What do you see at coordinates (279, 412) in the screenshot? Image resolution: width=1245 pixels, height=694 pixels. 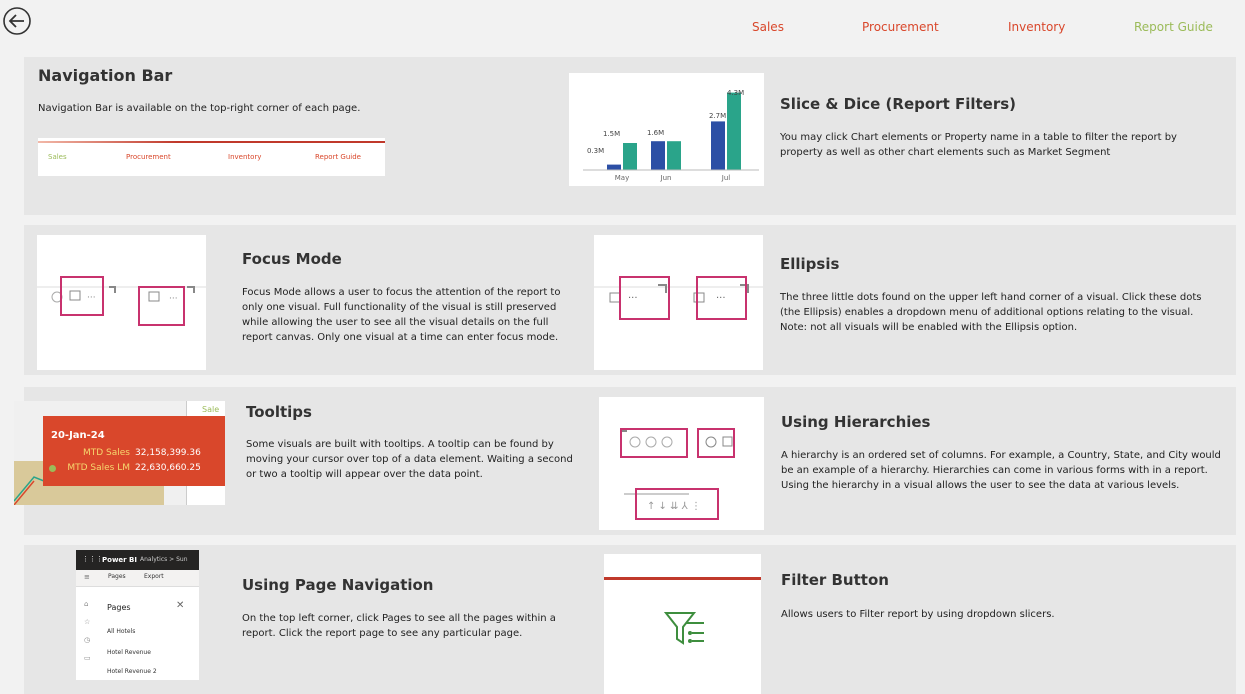 I see `tooltips-title: Tooltips` at bounding box center [279, 412].